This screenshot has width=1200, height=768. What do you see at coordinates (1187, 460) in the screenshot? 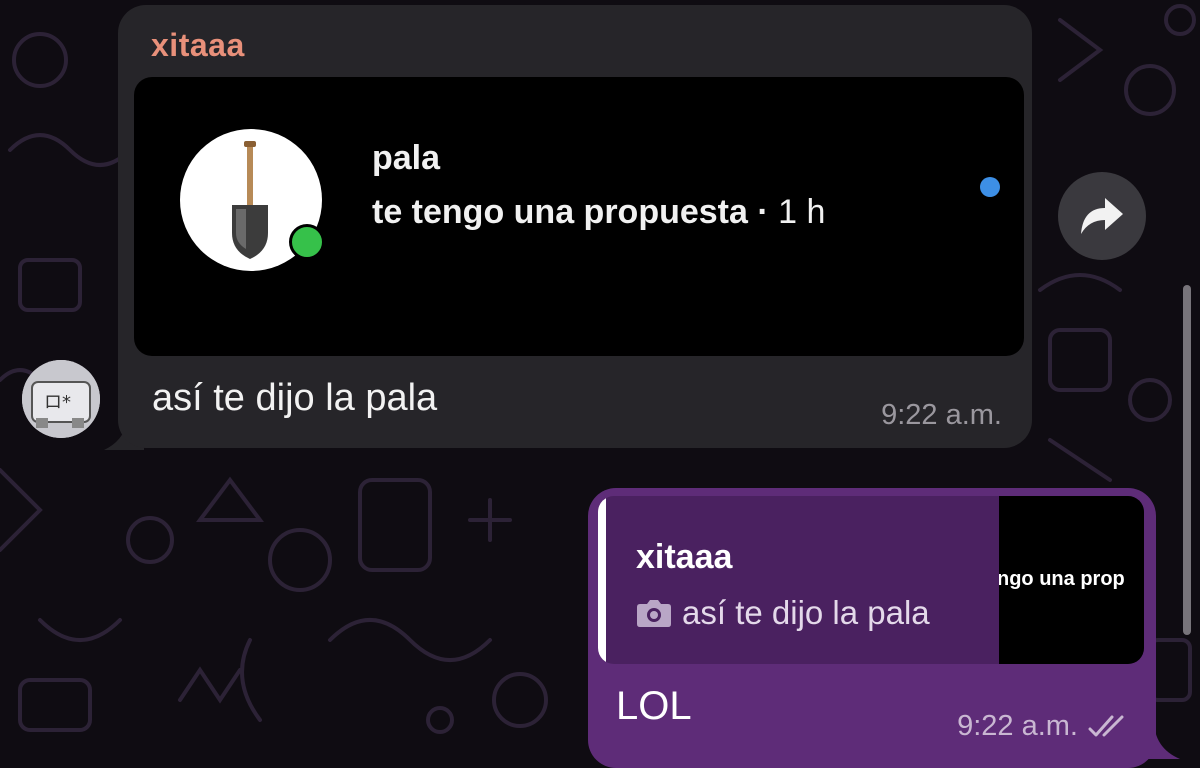
I see `scrollbar` at bounding box center [1187, 460].